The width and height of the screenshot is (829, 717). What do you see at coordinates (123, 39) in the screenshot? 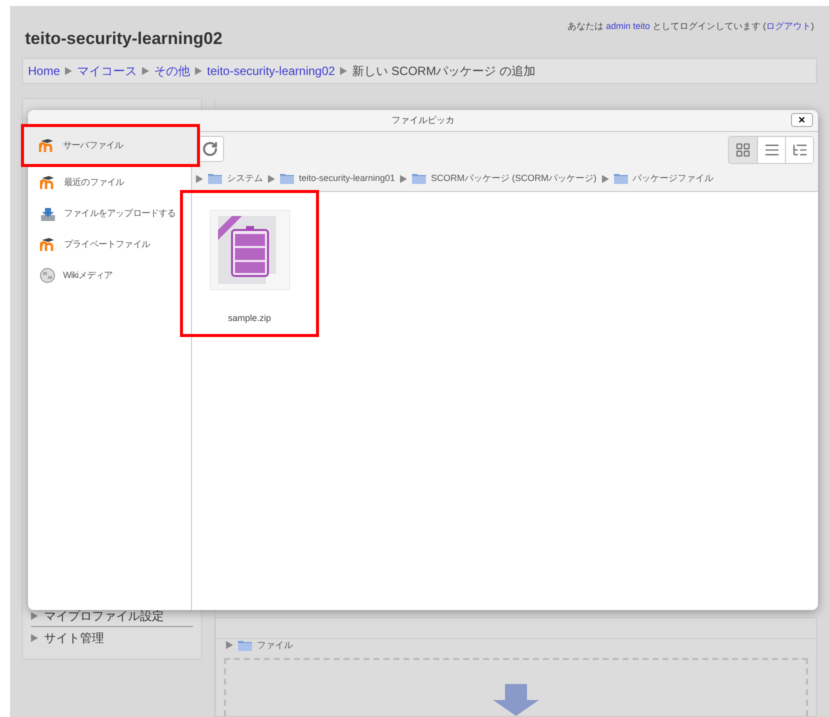
I see `site-title: teito-security-learning02` at bounding box center [123, 39].